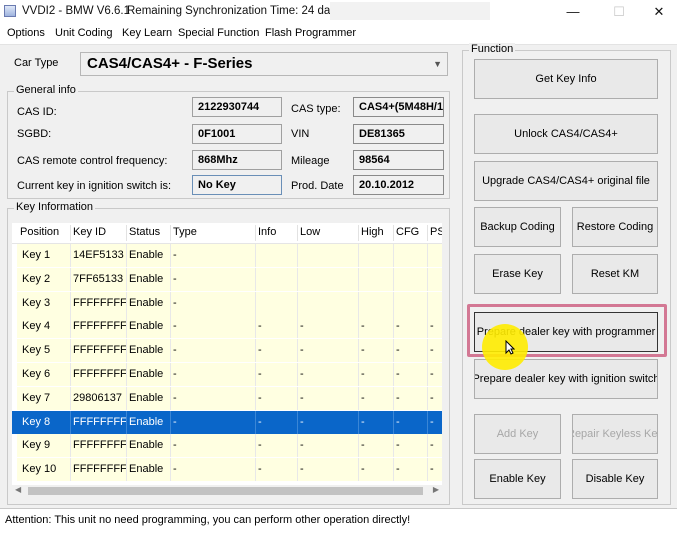 Image resolution: width=677 pixels, height=535 pixels. I want to click on repair-keyless-key-button: Repair Keyless Key, so click(615, 434).